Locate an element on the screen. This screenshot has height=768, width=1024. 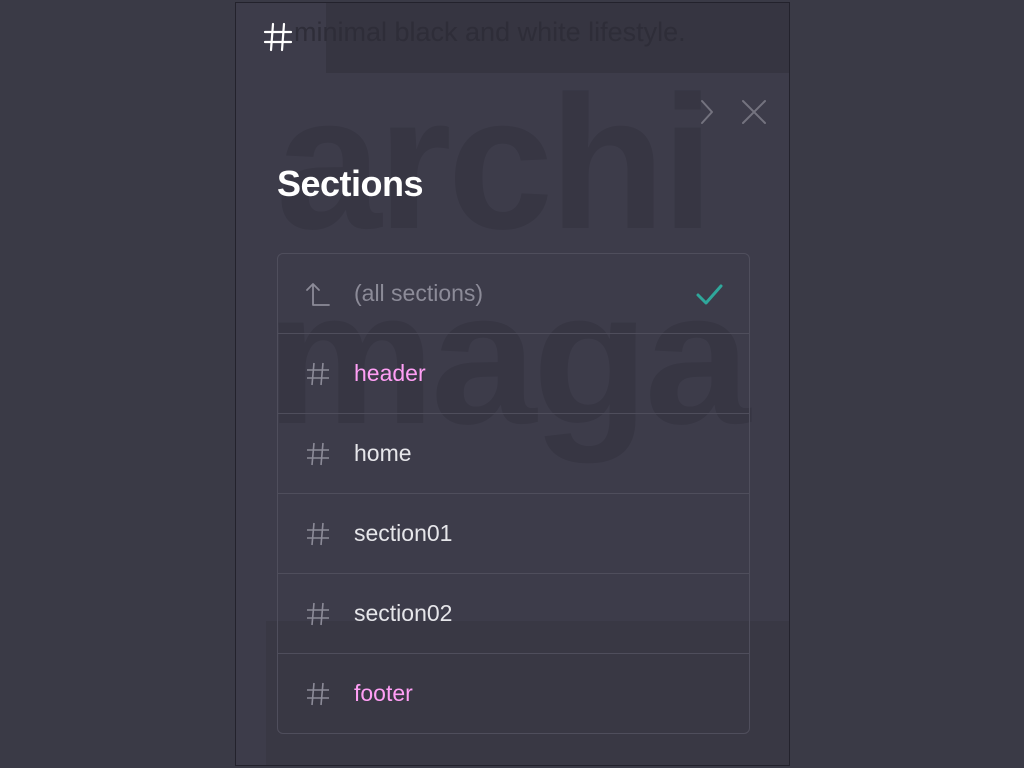
panel-title: Sections is located at coordinates (350, 183).